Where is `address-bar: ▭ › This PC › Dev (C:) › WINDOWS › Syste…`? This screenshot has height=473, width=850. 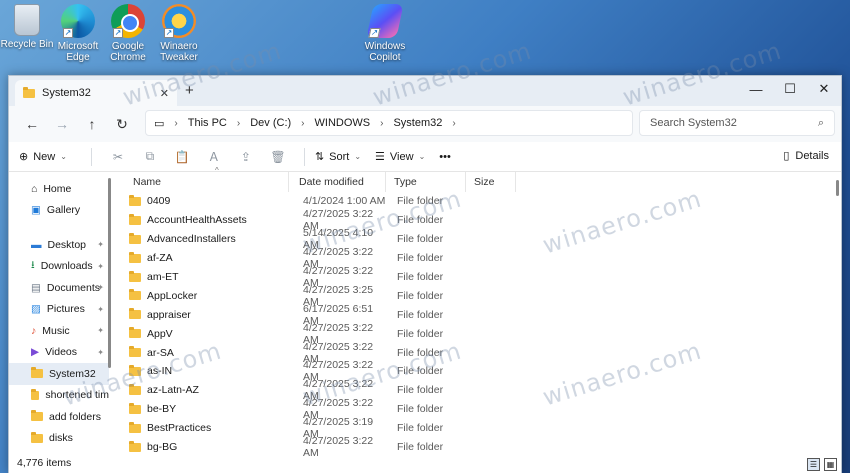 address-bar: ▭ › This PC › Dev (C:) › WINDOWS › Syste… is located at coordinates (389, 123).